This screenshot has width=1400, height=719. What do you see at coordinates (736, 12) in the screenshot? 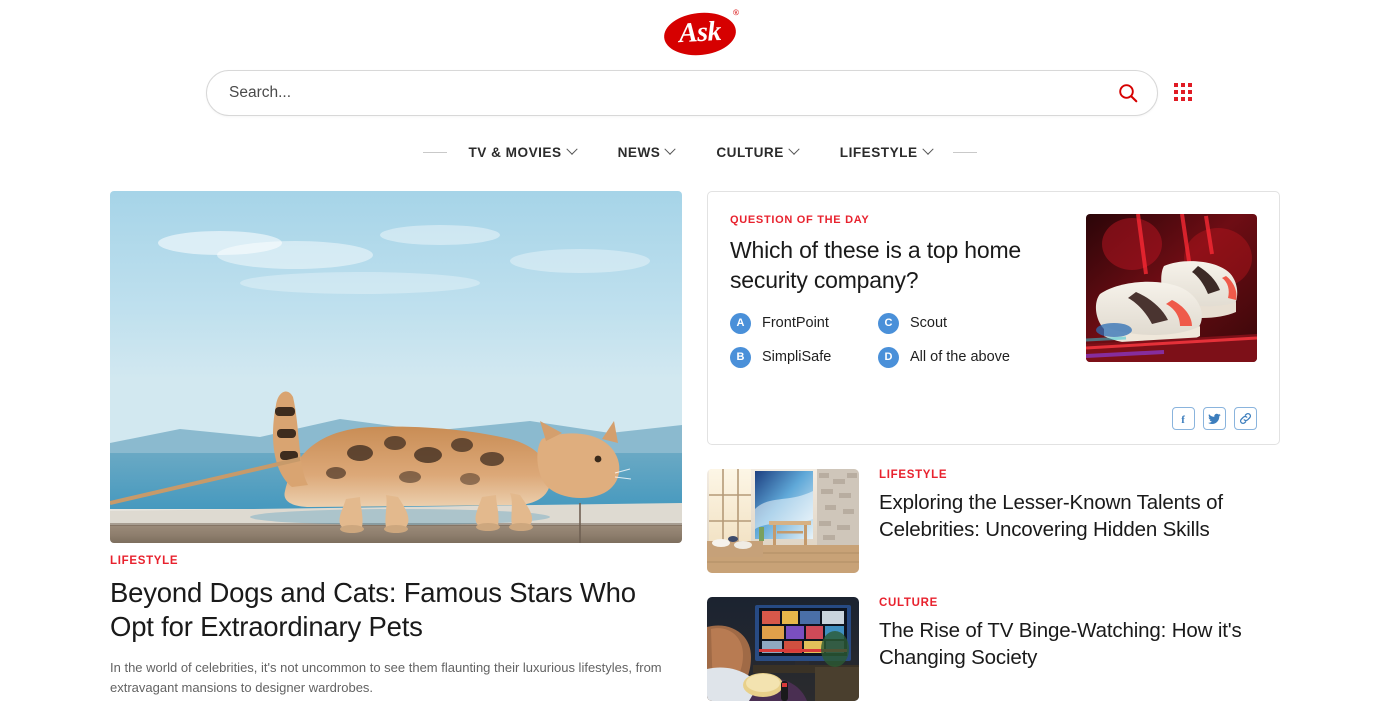
I see `registered-trademark-icon: ®` at bounding box center [736, 12].